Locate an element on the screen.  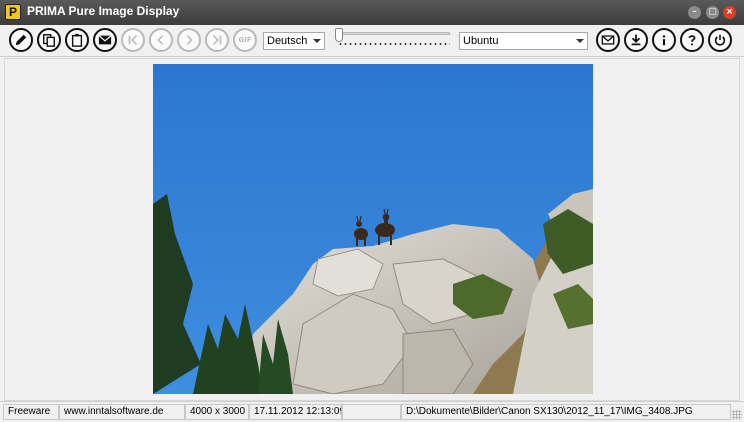
next-image-button is located at coordinates (189, 40).